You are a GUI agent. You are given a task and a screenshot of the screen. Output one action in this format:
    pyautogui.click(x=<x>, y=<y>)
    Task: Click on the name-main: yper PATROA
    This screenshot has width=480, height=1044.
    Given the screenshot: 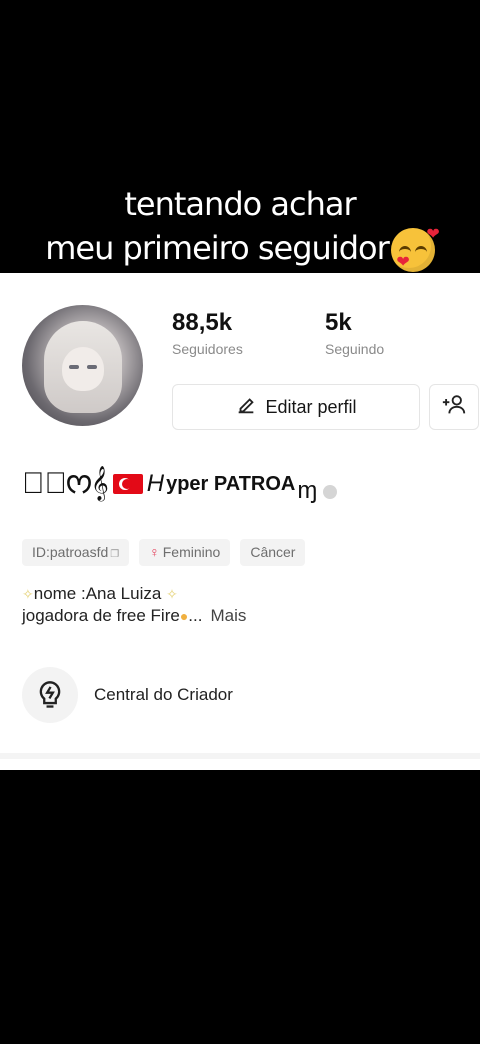 What is the action you would take?
    pyautogui.click(x=231, y=483)
    